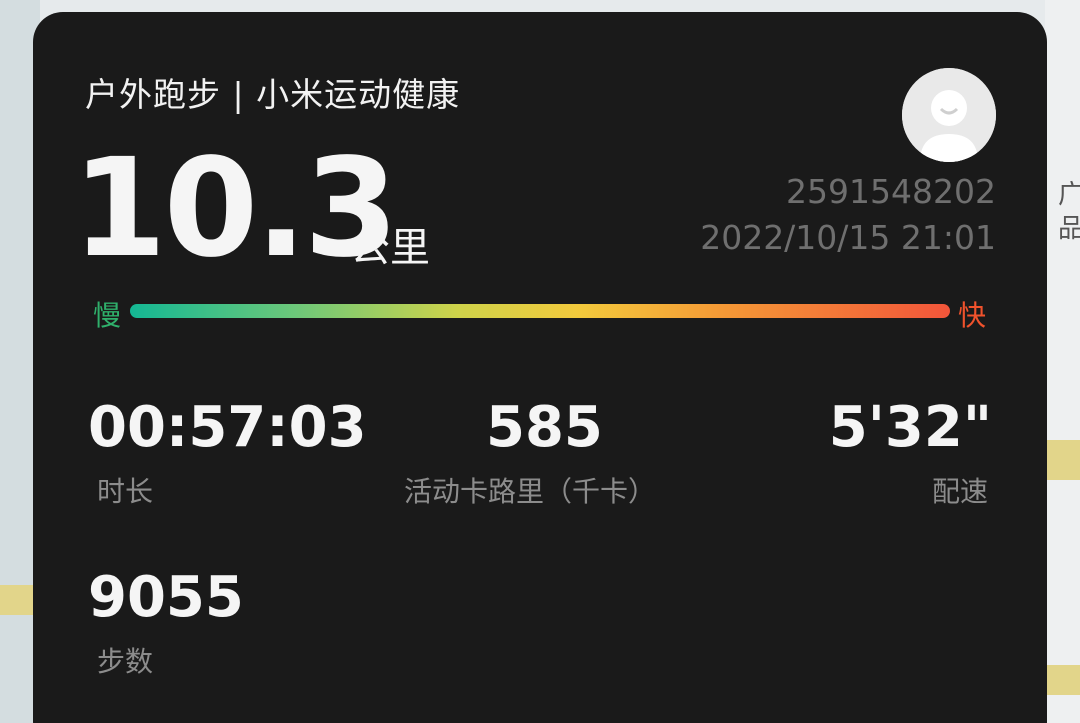 This screenshot has height=723, width=1080. What do you see at coordinates (125, 661) in the screenshot?
I see `steps-label: 步数` at bounding box center [125, 661].